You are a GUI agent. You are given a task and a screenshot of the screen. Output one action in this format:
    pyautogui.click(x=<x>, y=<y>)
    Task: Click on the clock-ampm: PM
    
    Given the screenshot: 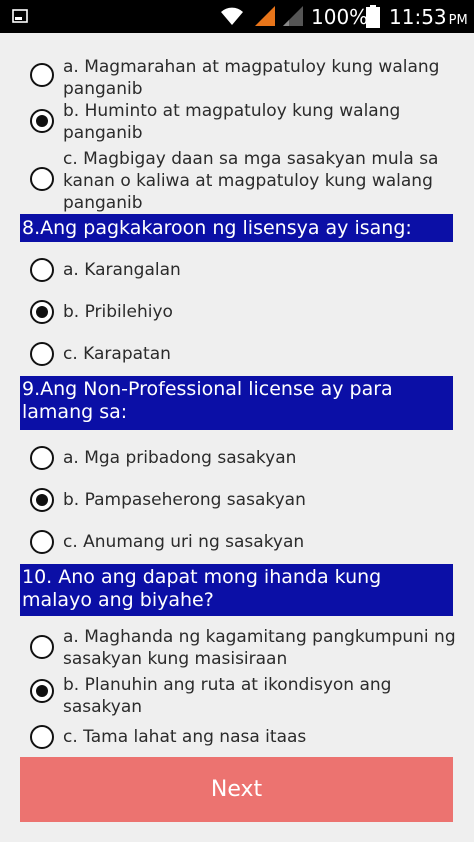 What is the action you would take?
    pyautogui.click(x=458, y=20)
    